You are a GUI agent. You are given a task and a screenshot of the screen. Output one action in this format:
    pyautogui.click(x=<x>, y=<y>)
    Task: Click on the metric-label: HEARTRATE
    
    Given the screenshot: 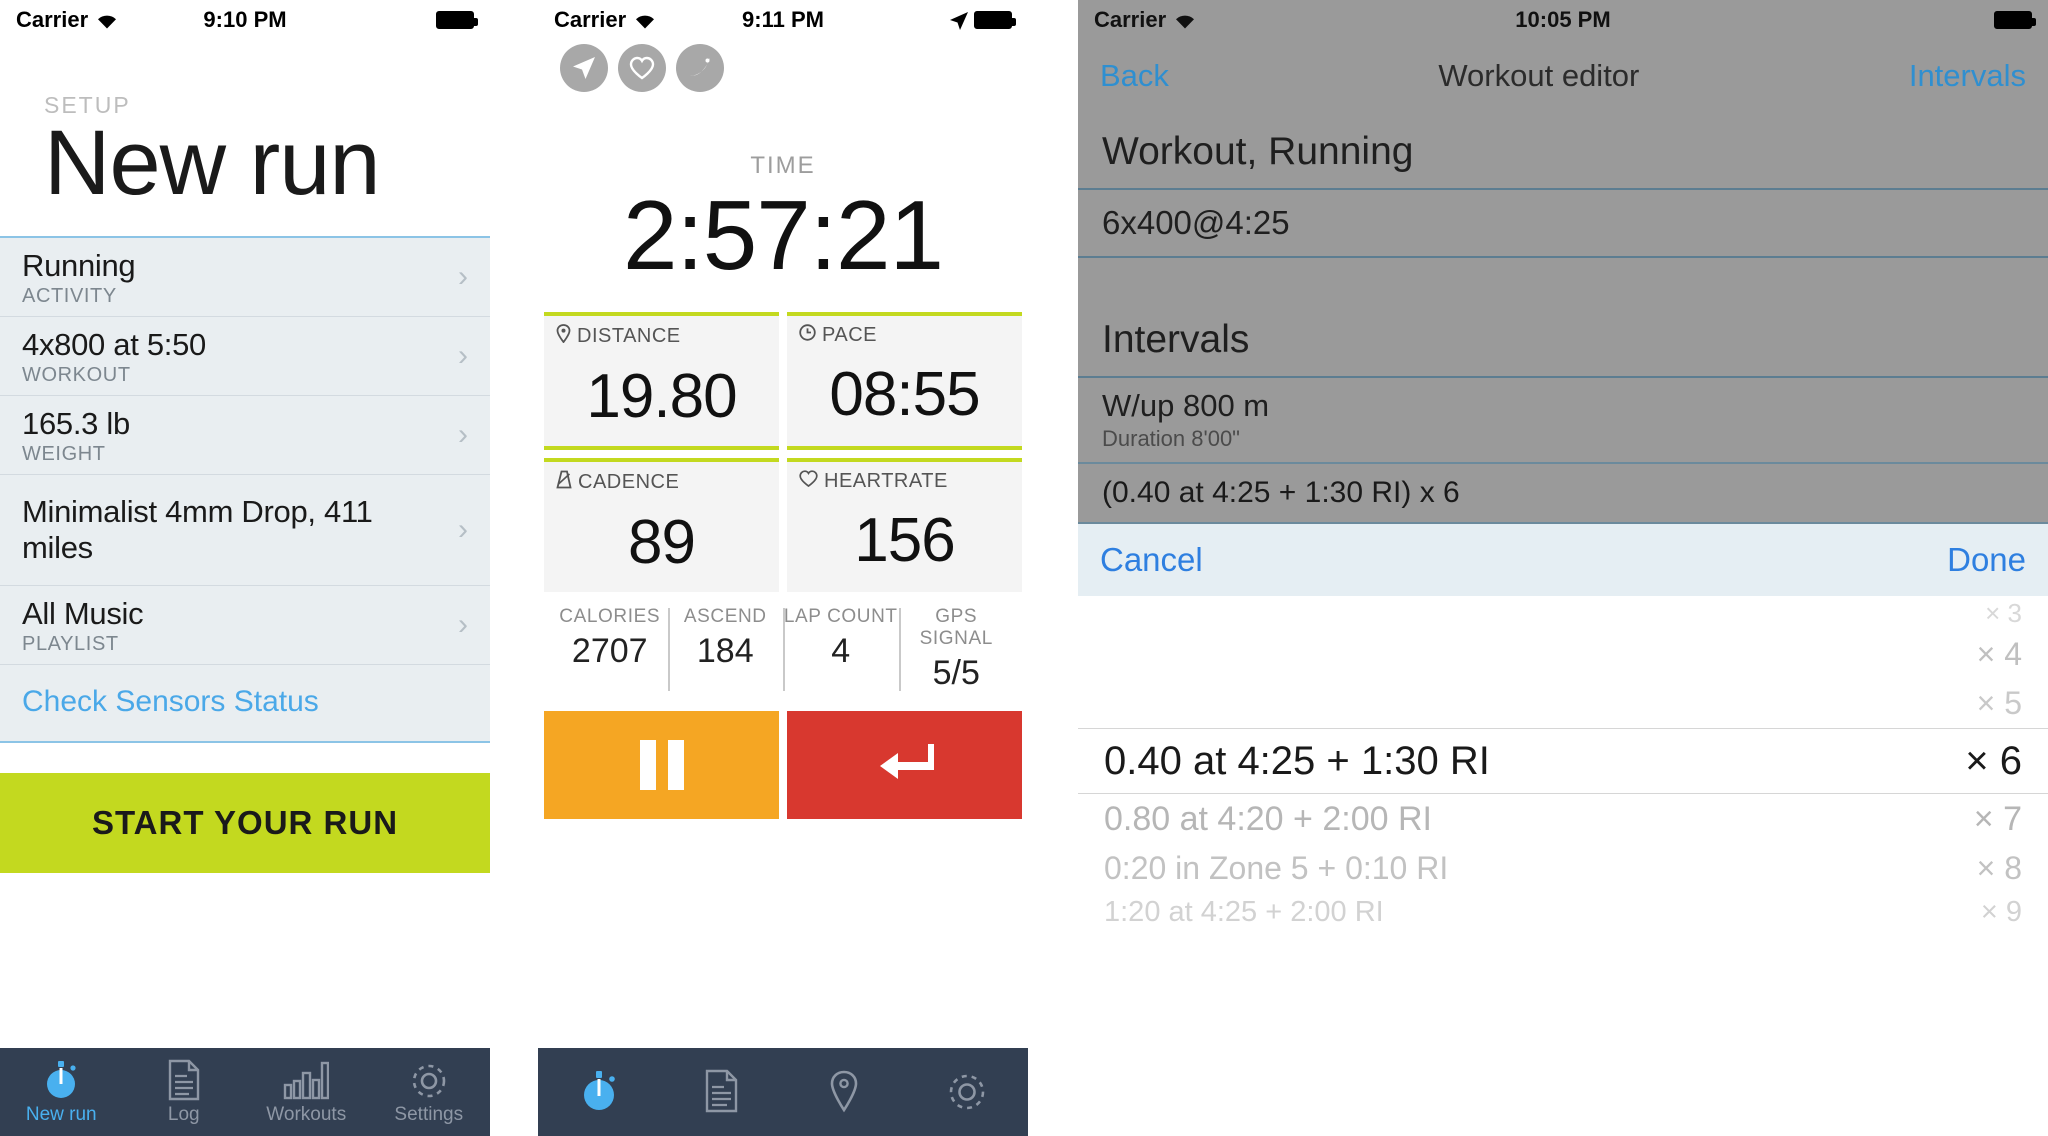 What is the action you would take?
    pyautogui.click(x=886, y=480)
    